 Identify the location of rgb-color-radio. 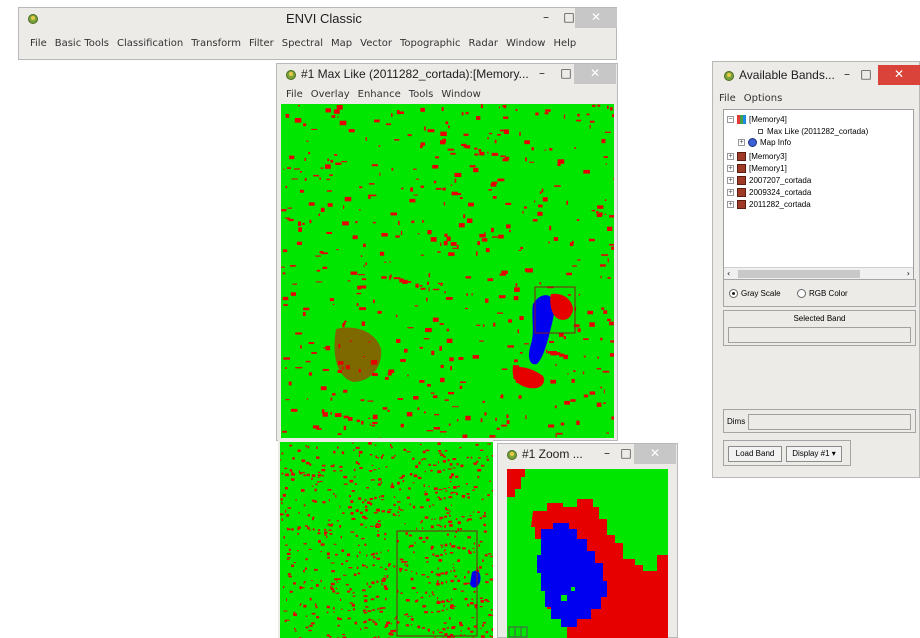
(801, 293).